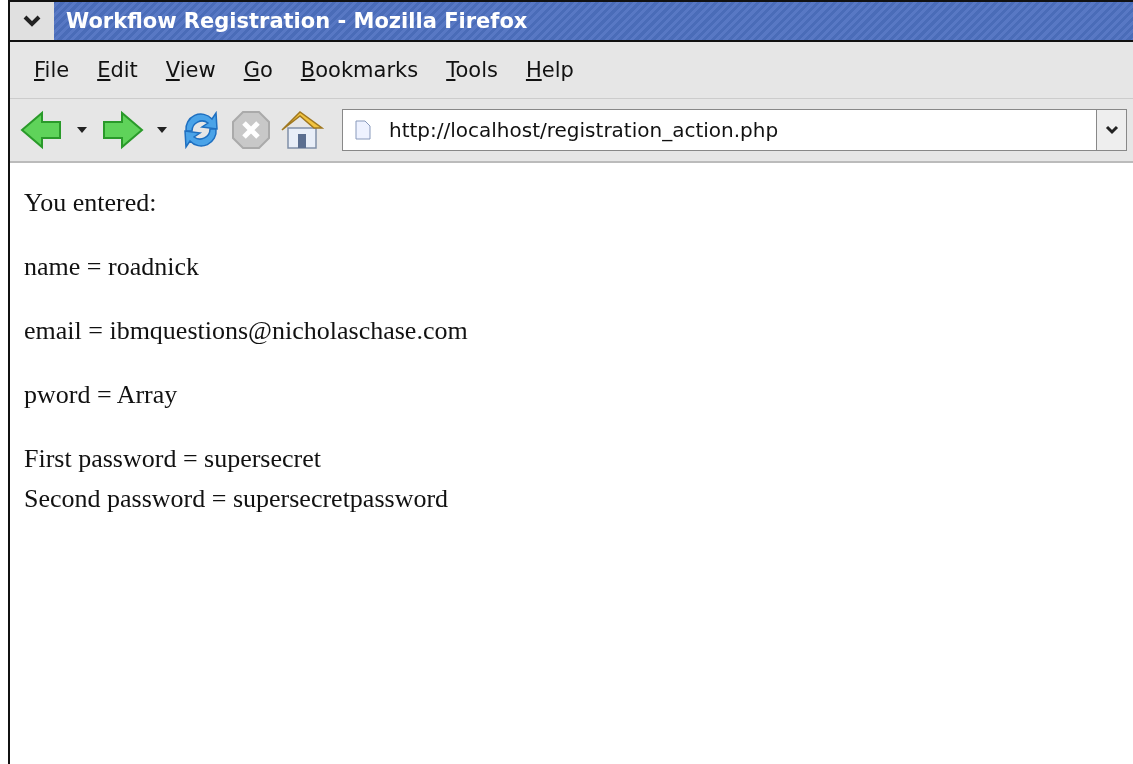 This screenshot has width=1133, height=764. Describe the element at coordinates (363, 130) in the screenshot. I see `page-icon` at that location.